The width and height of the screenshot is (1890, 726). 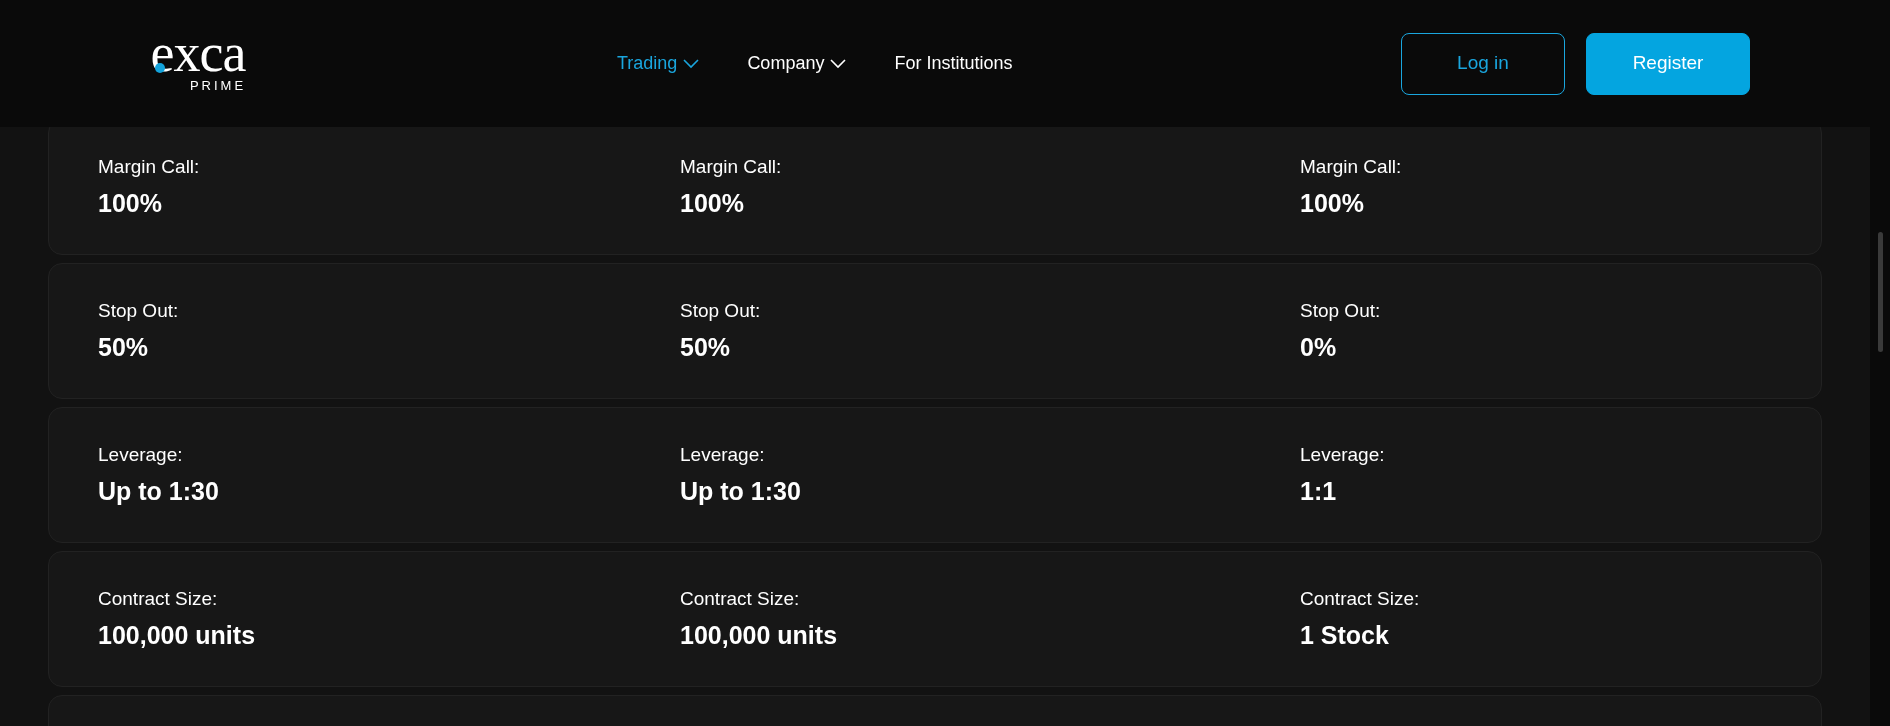 I want to click on login-button: Log in, so click(x=1483, y=63).